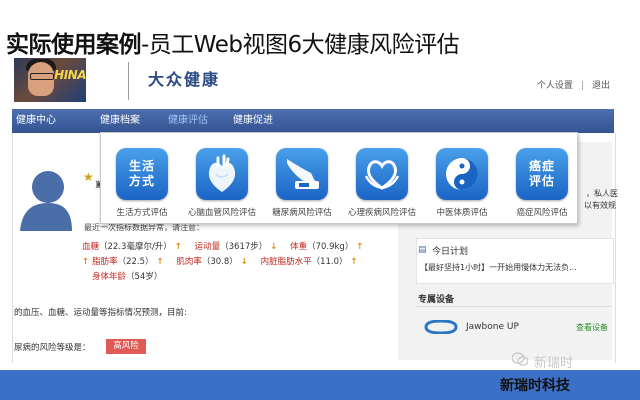 The image size is (640, 400). I want to click on star-icon: ★, so click(88, 177).